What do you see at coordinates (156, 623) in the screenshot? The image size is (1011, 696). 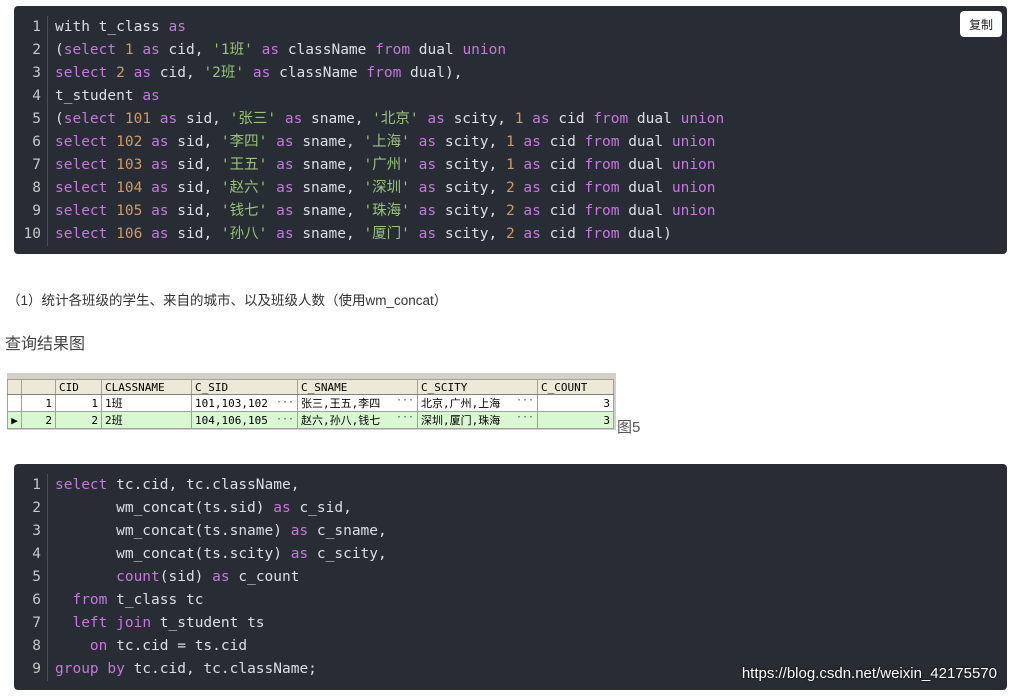 I see `line-code: left join t_student ts` at bounding box center [156, 623].